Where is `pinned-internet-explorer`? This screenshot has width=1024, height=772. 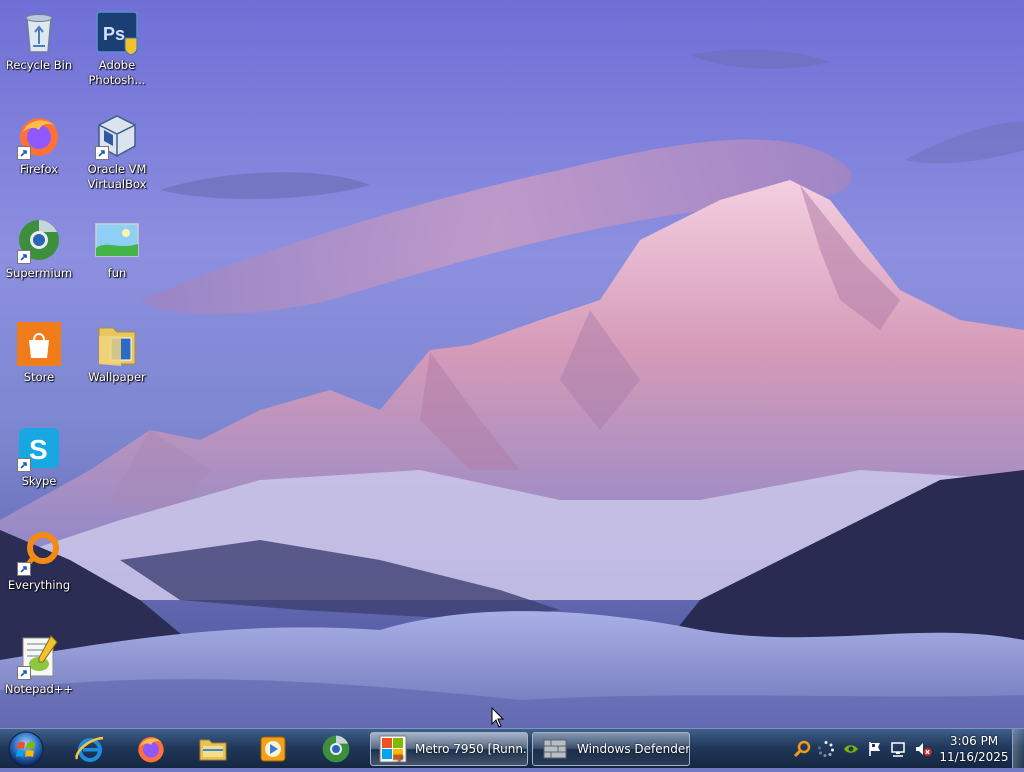 pinned-internet-explorer is located at coordinates (90, 749).